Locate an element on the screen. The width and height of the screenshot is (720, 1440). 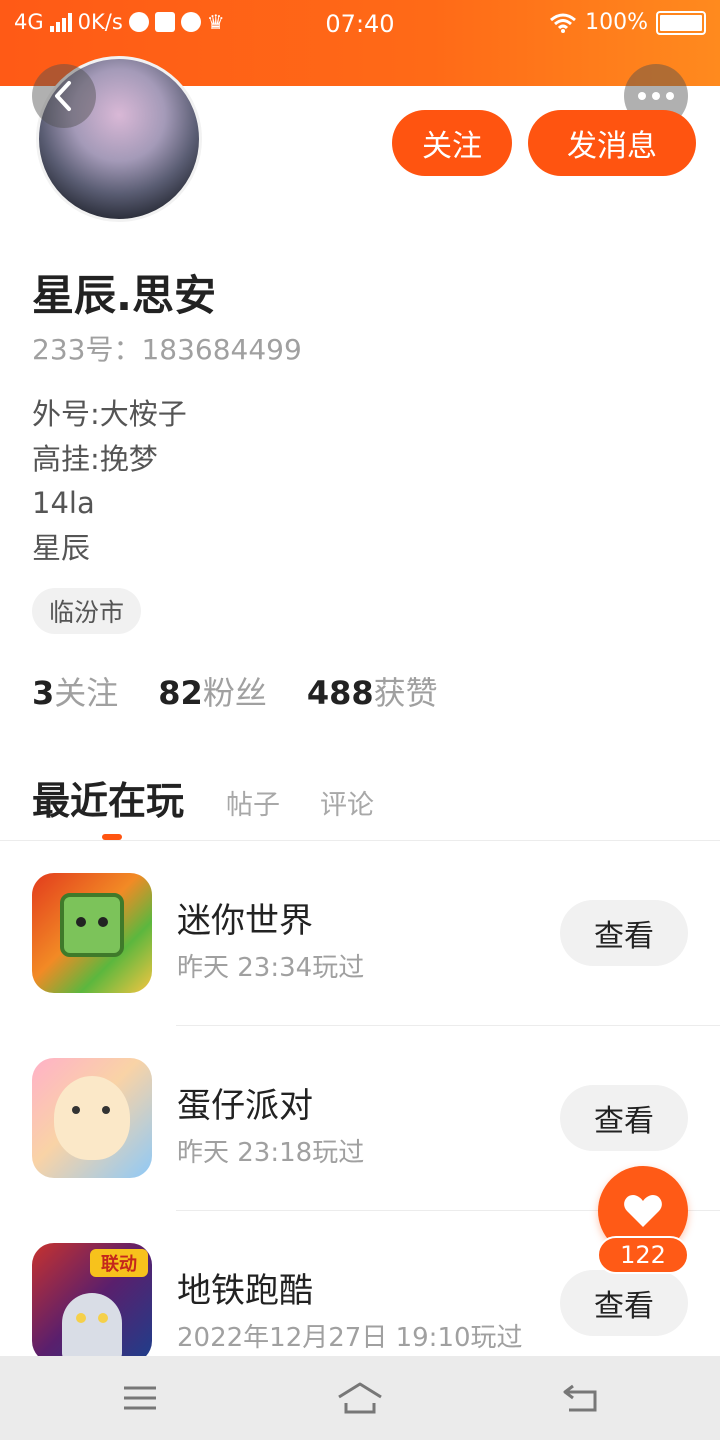
bio-line: 14la is located at coordinates (63, 503).